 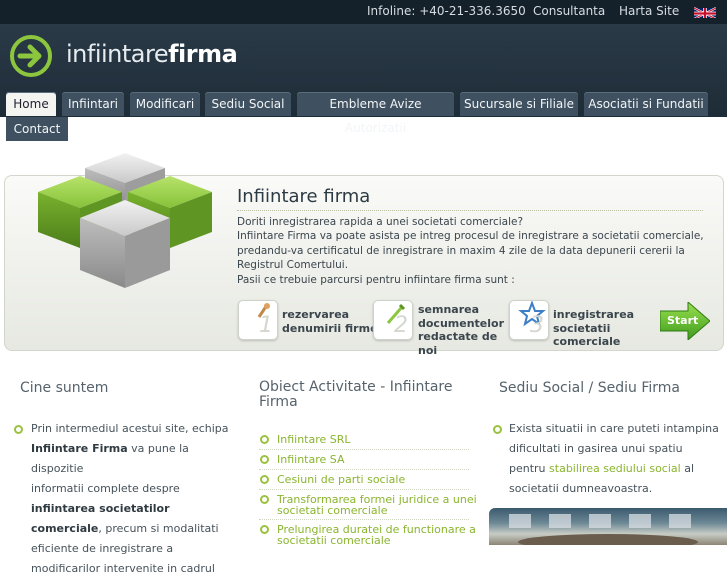 What do you see at coordinates (461, 323) in the screenshot?
I see `step-label-line: documentelor` at bounding box center [461, 323].